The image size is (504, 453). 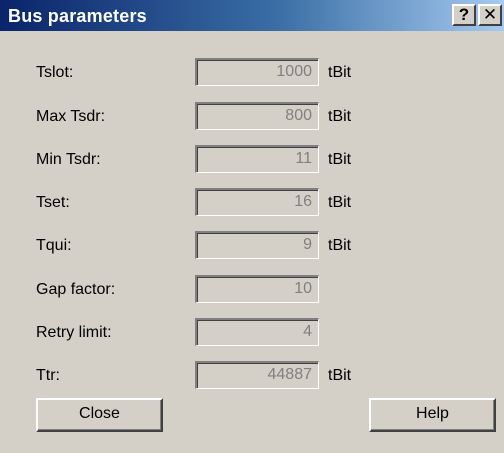 I want to click on retry-limit-label: Retry limit:, so click(x=74, y=332).